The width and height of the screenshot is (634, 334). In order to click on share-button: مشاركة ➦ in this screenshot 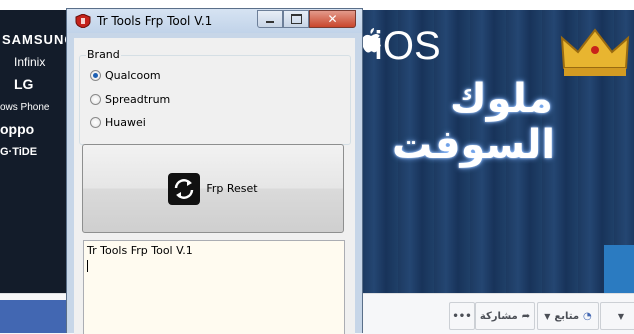, I will do `click(505, 316)`.